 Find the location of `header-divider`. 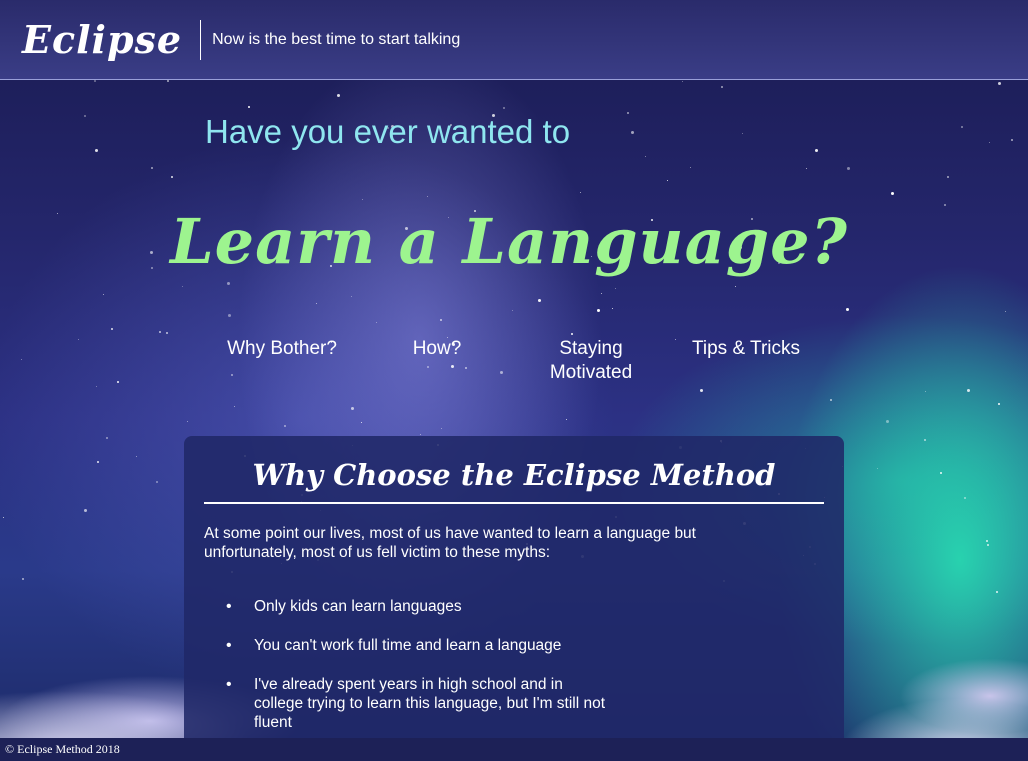

header-divider is located at coordinates (201, 39).